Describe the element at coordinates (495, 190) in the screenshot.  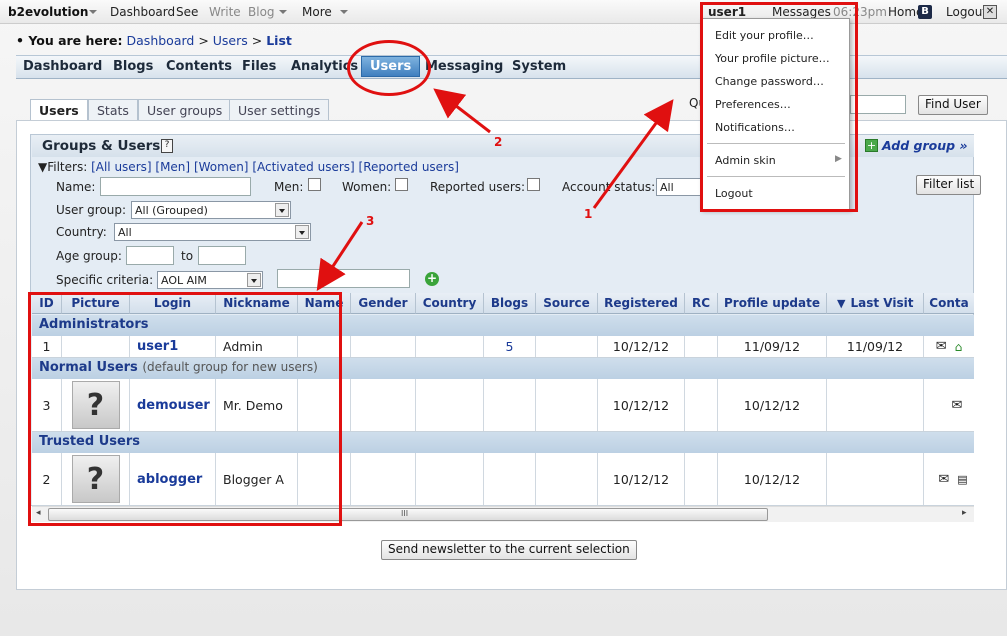
I see `annotation-arrows` at that location.